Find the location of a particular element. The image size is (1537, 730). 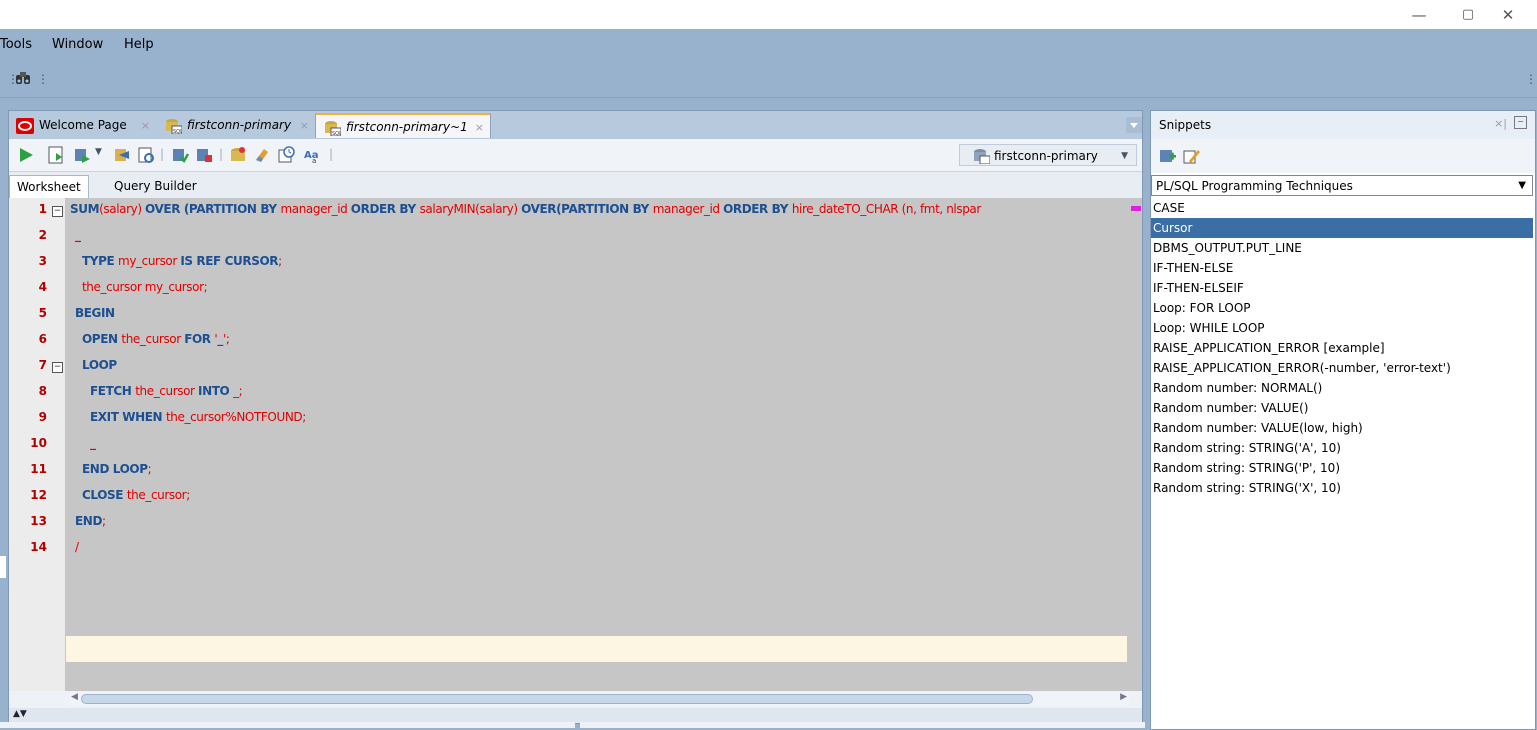

collapse-toggle-icon: ▲▼ is located at coordinates (20, 714).